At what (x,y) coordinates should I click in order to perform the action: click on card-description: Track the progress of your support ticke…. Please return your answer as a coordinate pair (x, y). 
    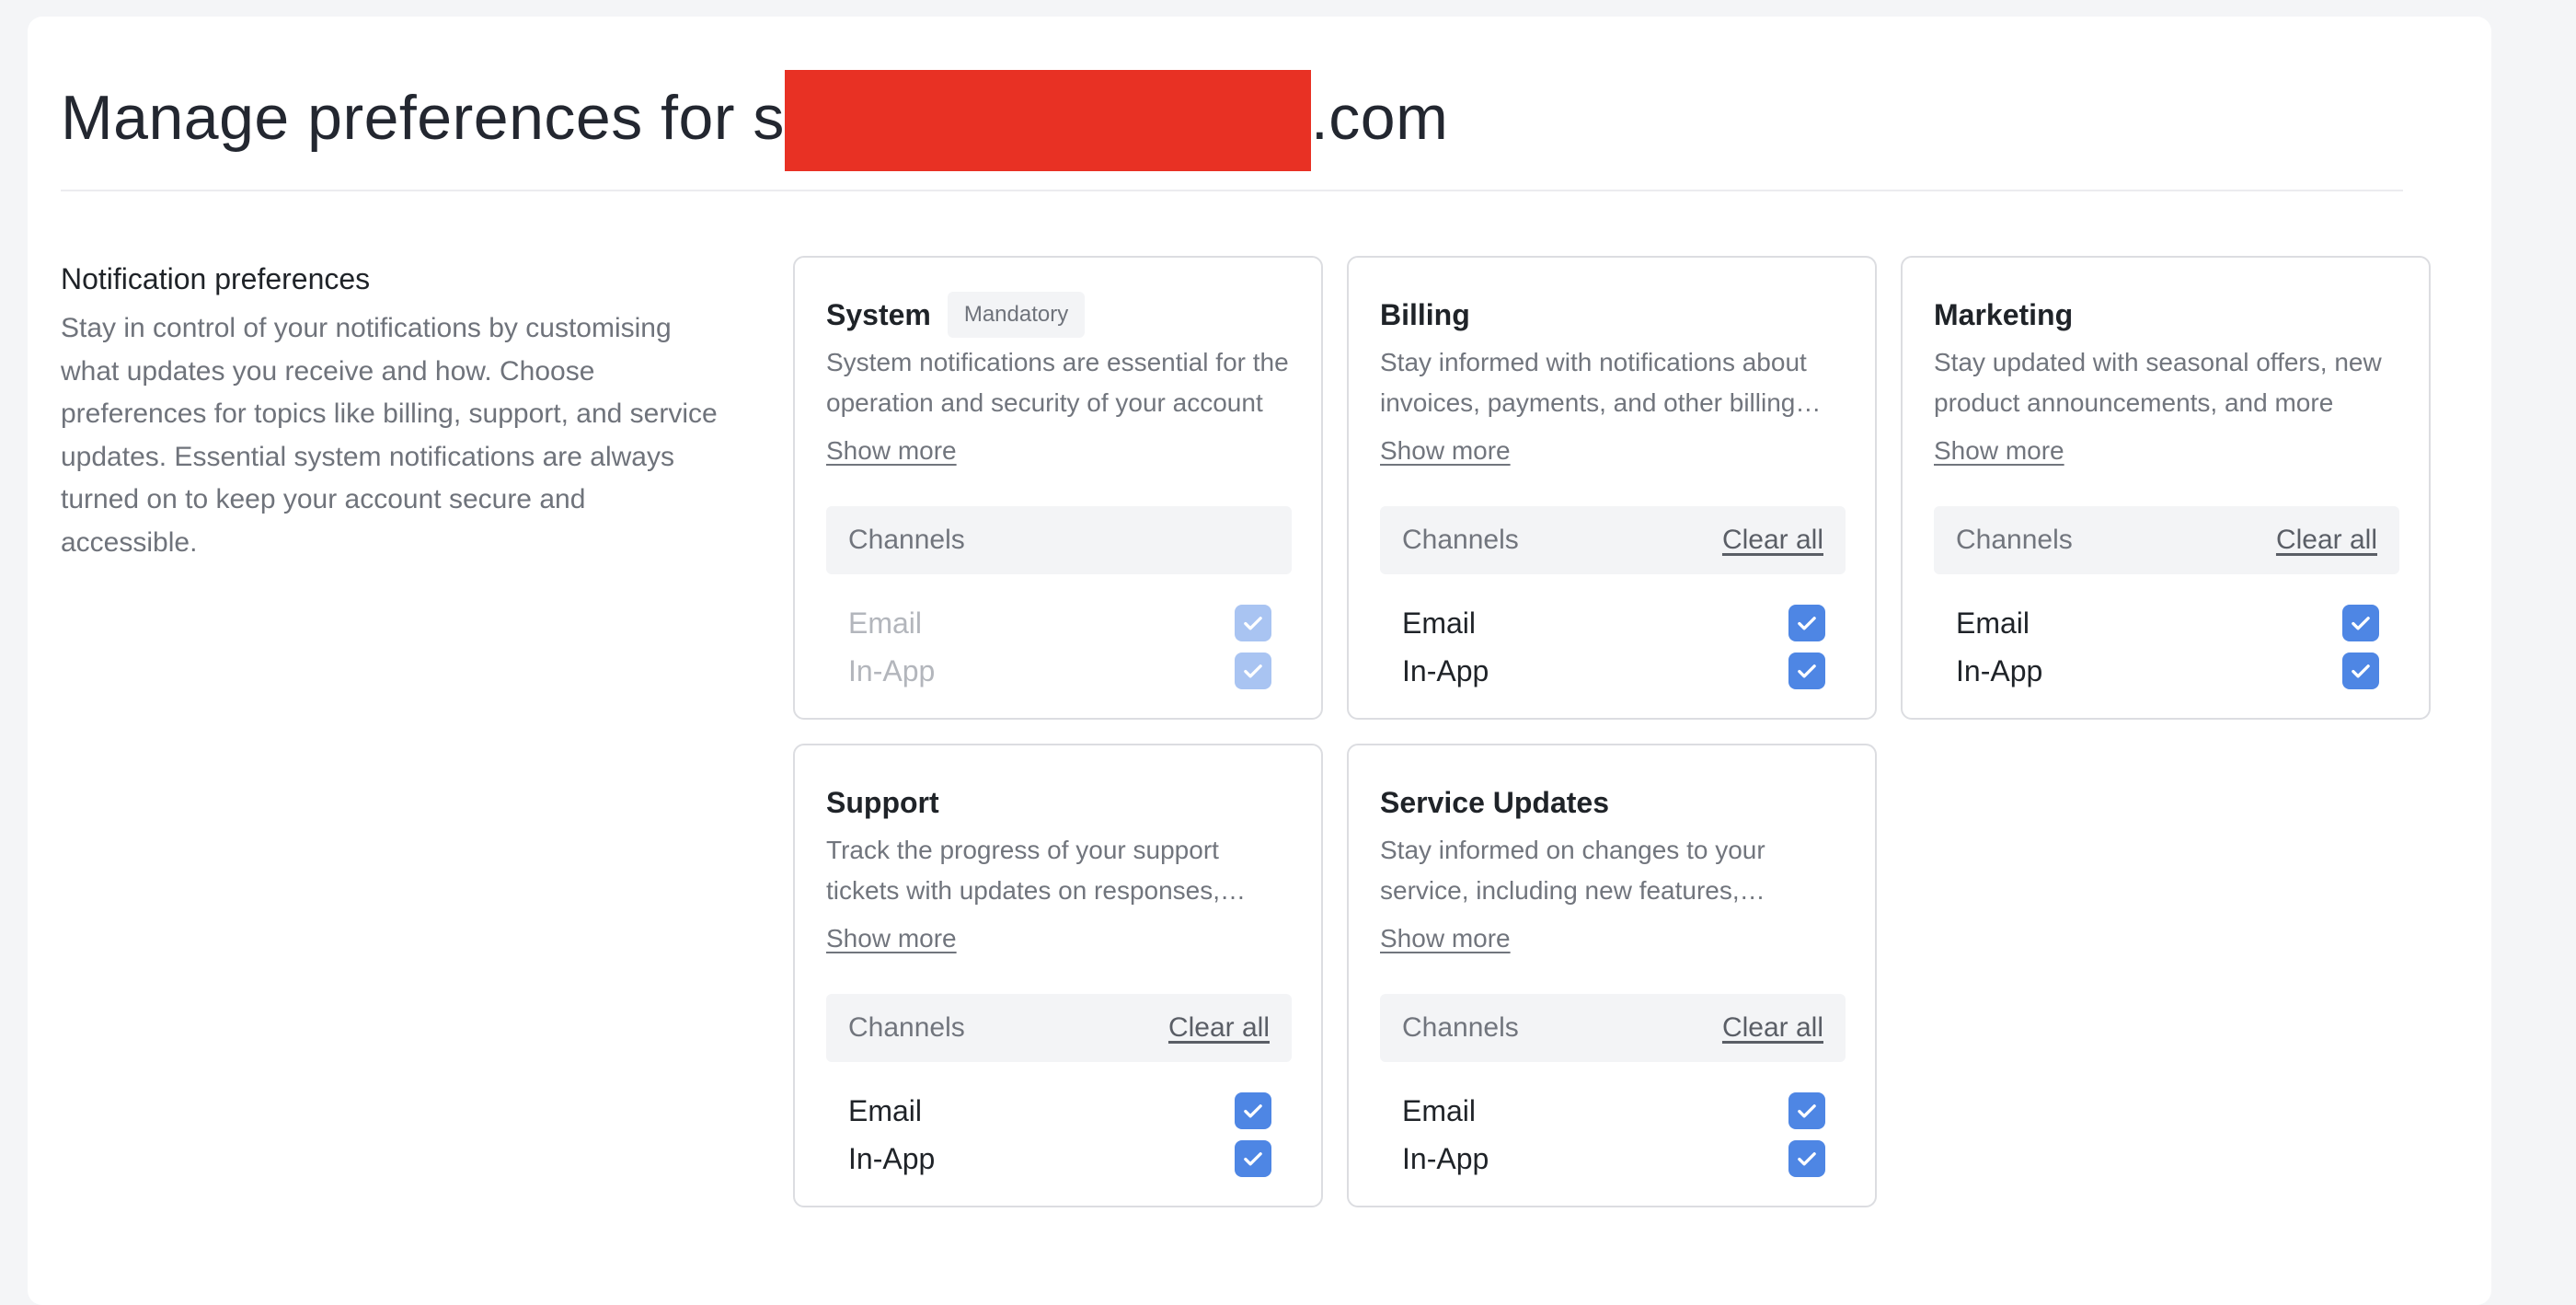
    Looking at the image, I should click on (1023, 870).